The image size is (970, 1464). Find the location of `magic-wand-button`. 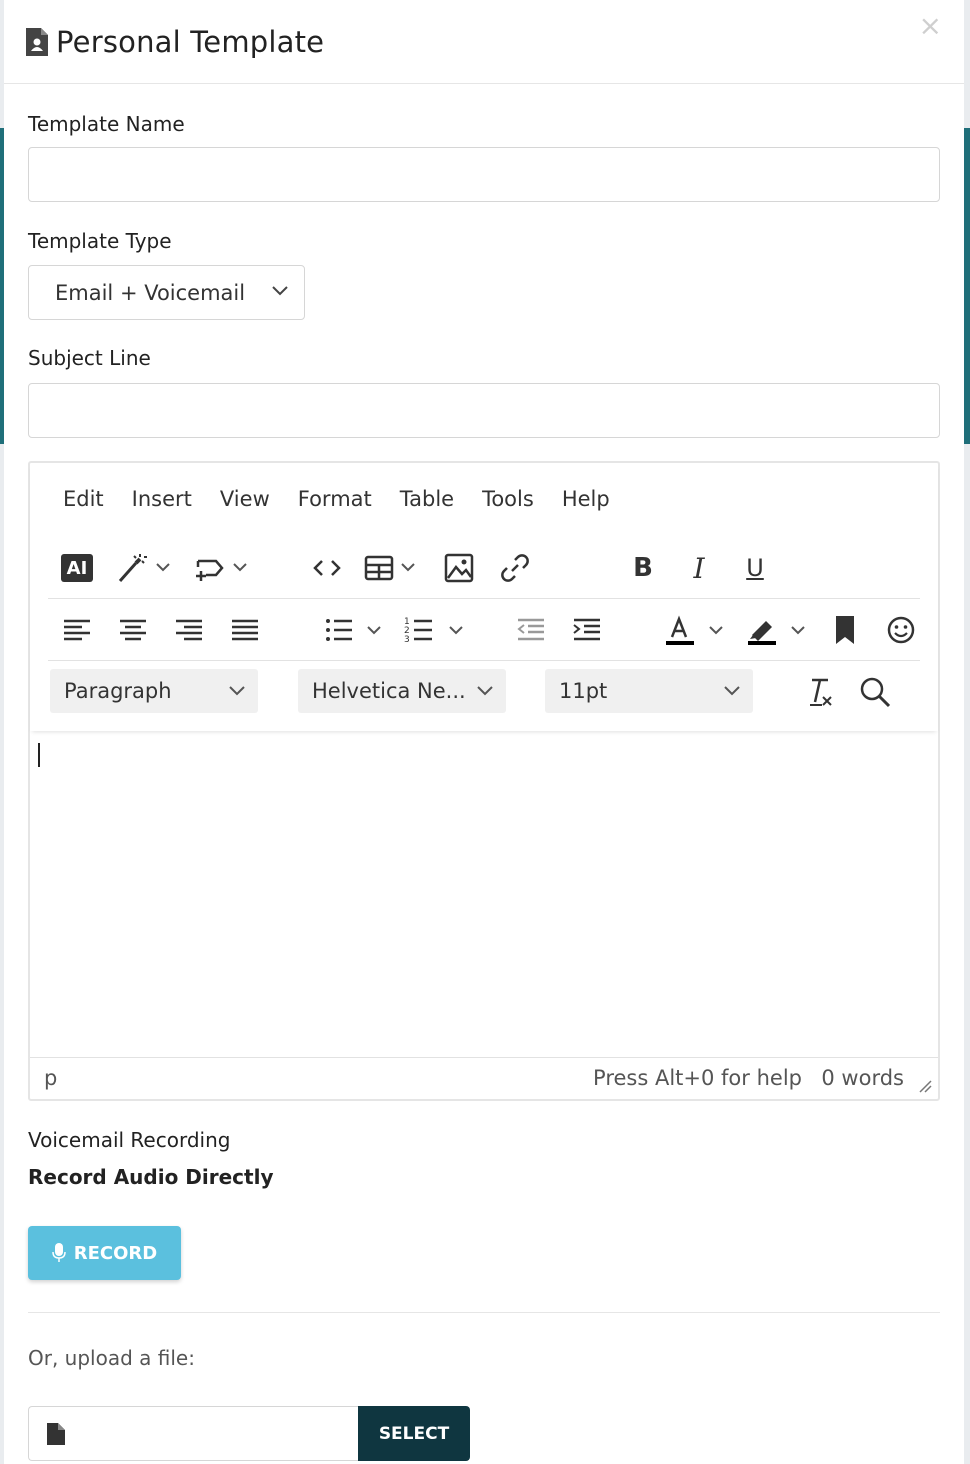

magic-wand-button is located at coordinates (145, 568).